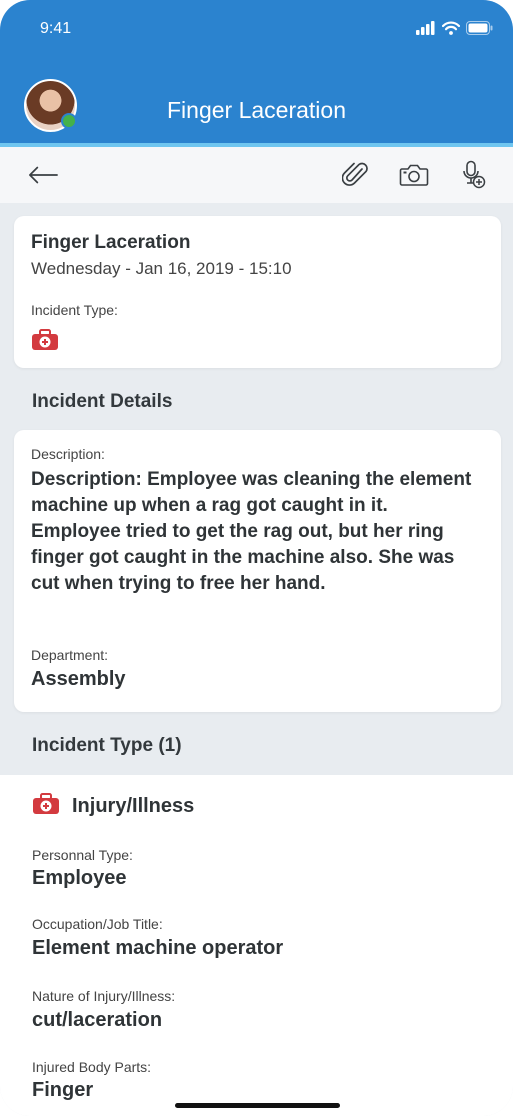  Describe the element at coordinates (161, 268) in the screenshot. I see `incident-date: Wednesday - Jan 16, 2019 - 15:10` at that location.